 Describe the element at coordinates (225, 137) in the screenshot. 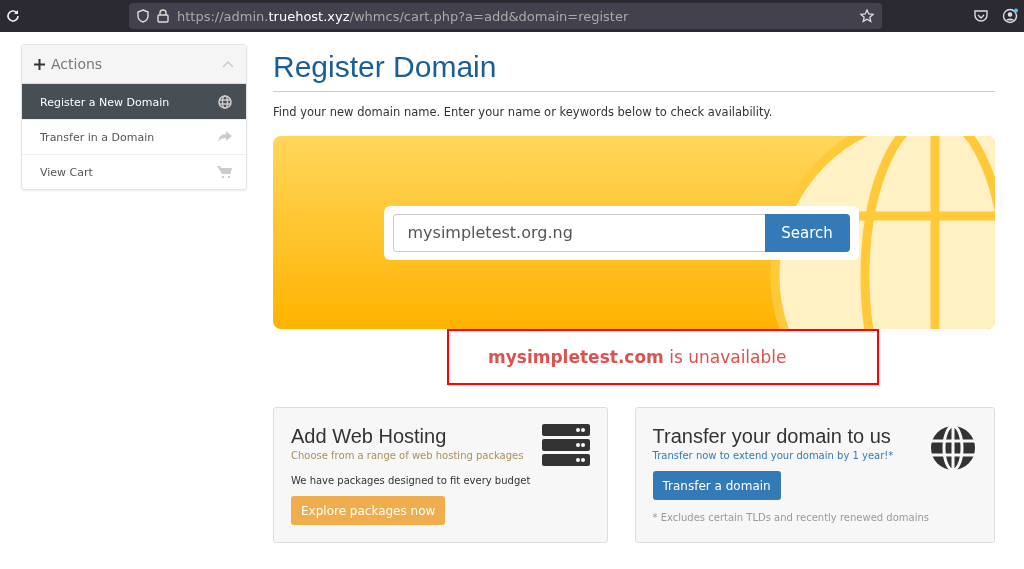

I see `arrow-icon` at that location.